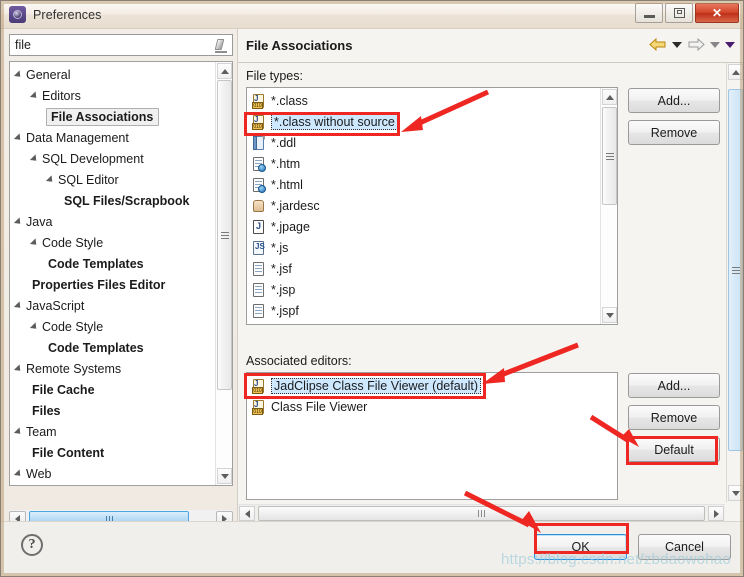 The width and height of the screenshot is (744, 577). I want to click on filter-search-box, so click(121, 45).